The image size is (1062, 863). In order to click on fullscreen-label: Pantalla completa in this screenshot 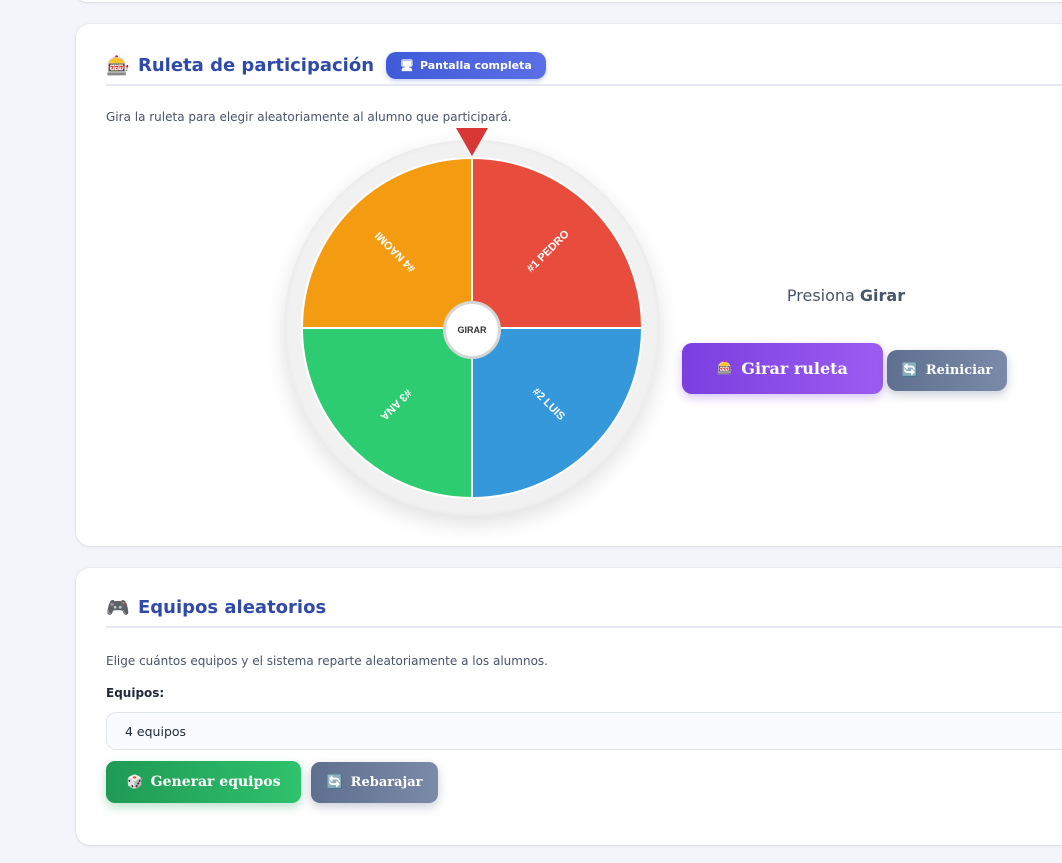, I will do `click(475, 65)`.